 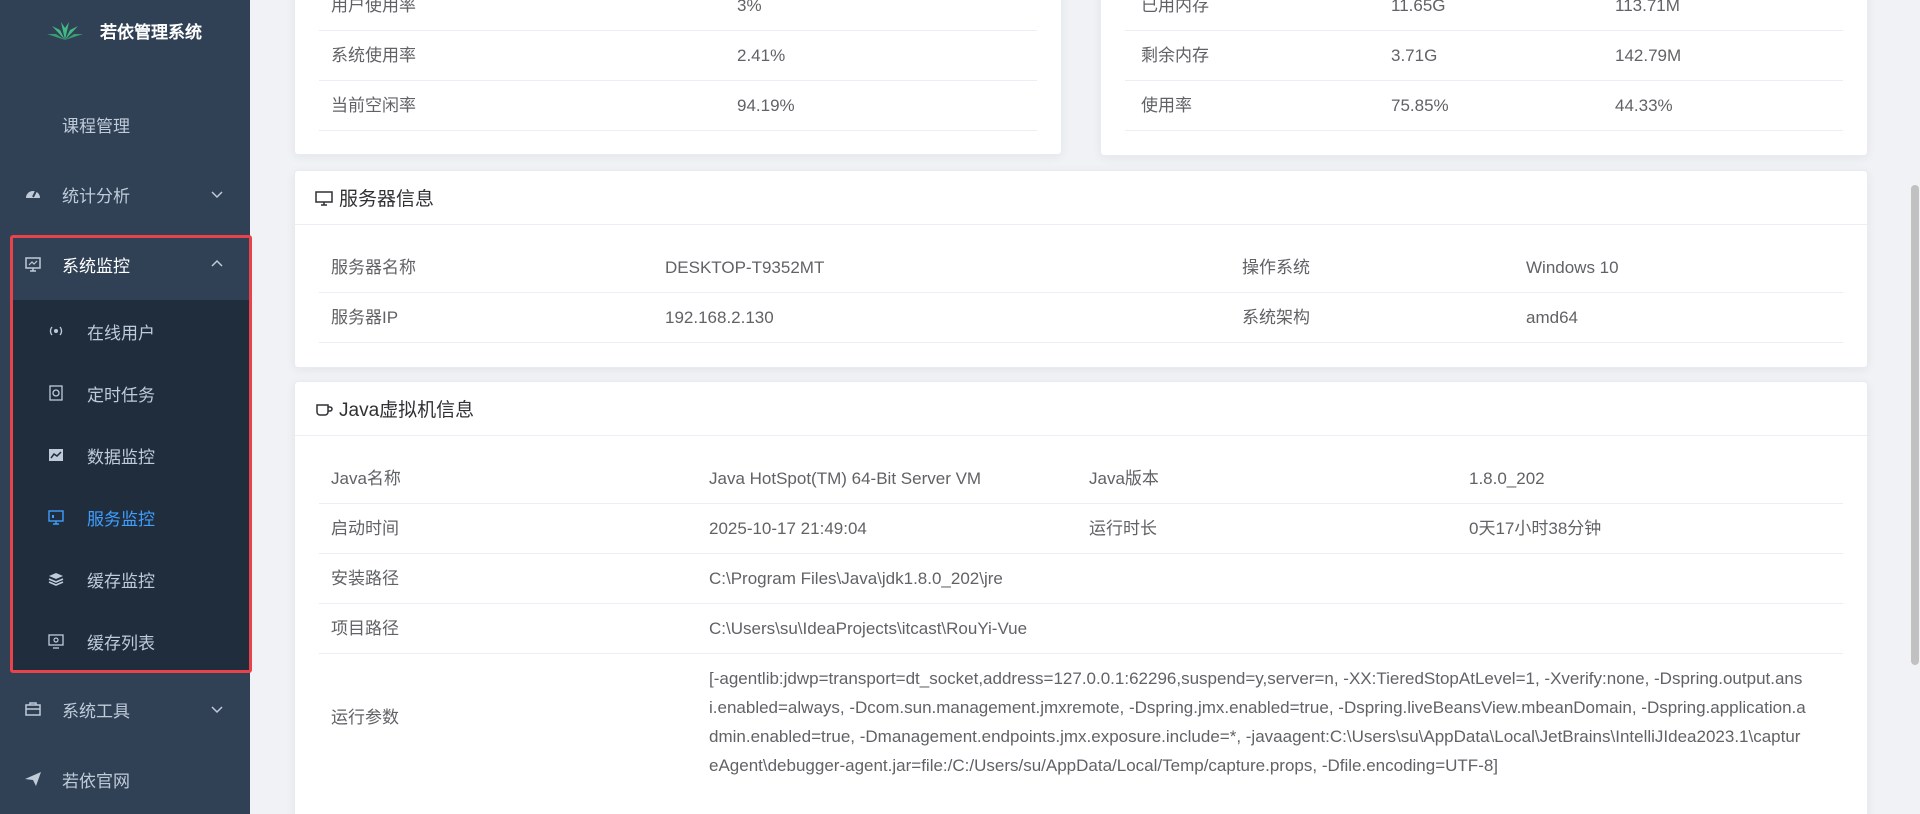 What do you see at coordinates (1484, 15) in the screenshot?
I see `table-row: 已用内存 11.65G 113.71M` at bounding box center [1484, 15].